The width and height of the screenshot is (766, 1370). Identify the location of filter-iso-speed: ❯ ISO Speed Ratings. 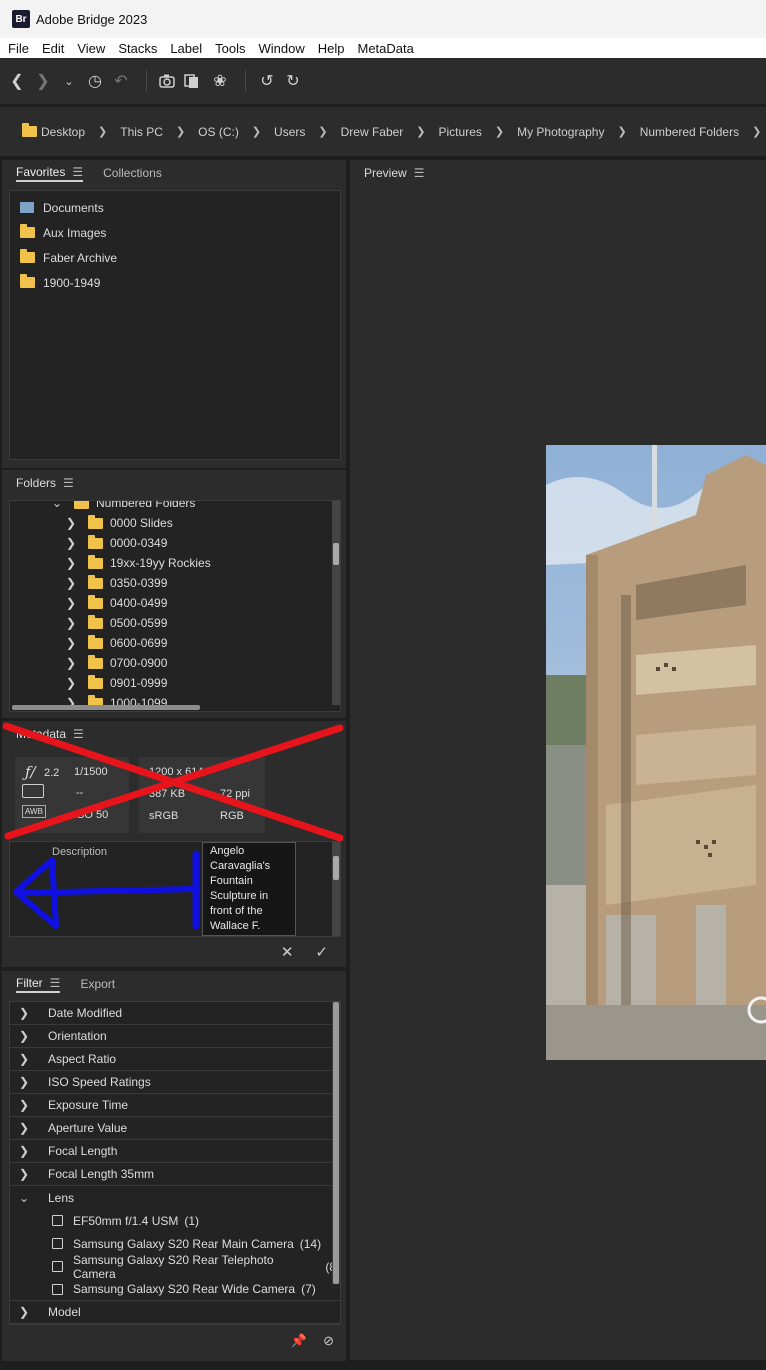
(175, 1082).